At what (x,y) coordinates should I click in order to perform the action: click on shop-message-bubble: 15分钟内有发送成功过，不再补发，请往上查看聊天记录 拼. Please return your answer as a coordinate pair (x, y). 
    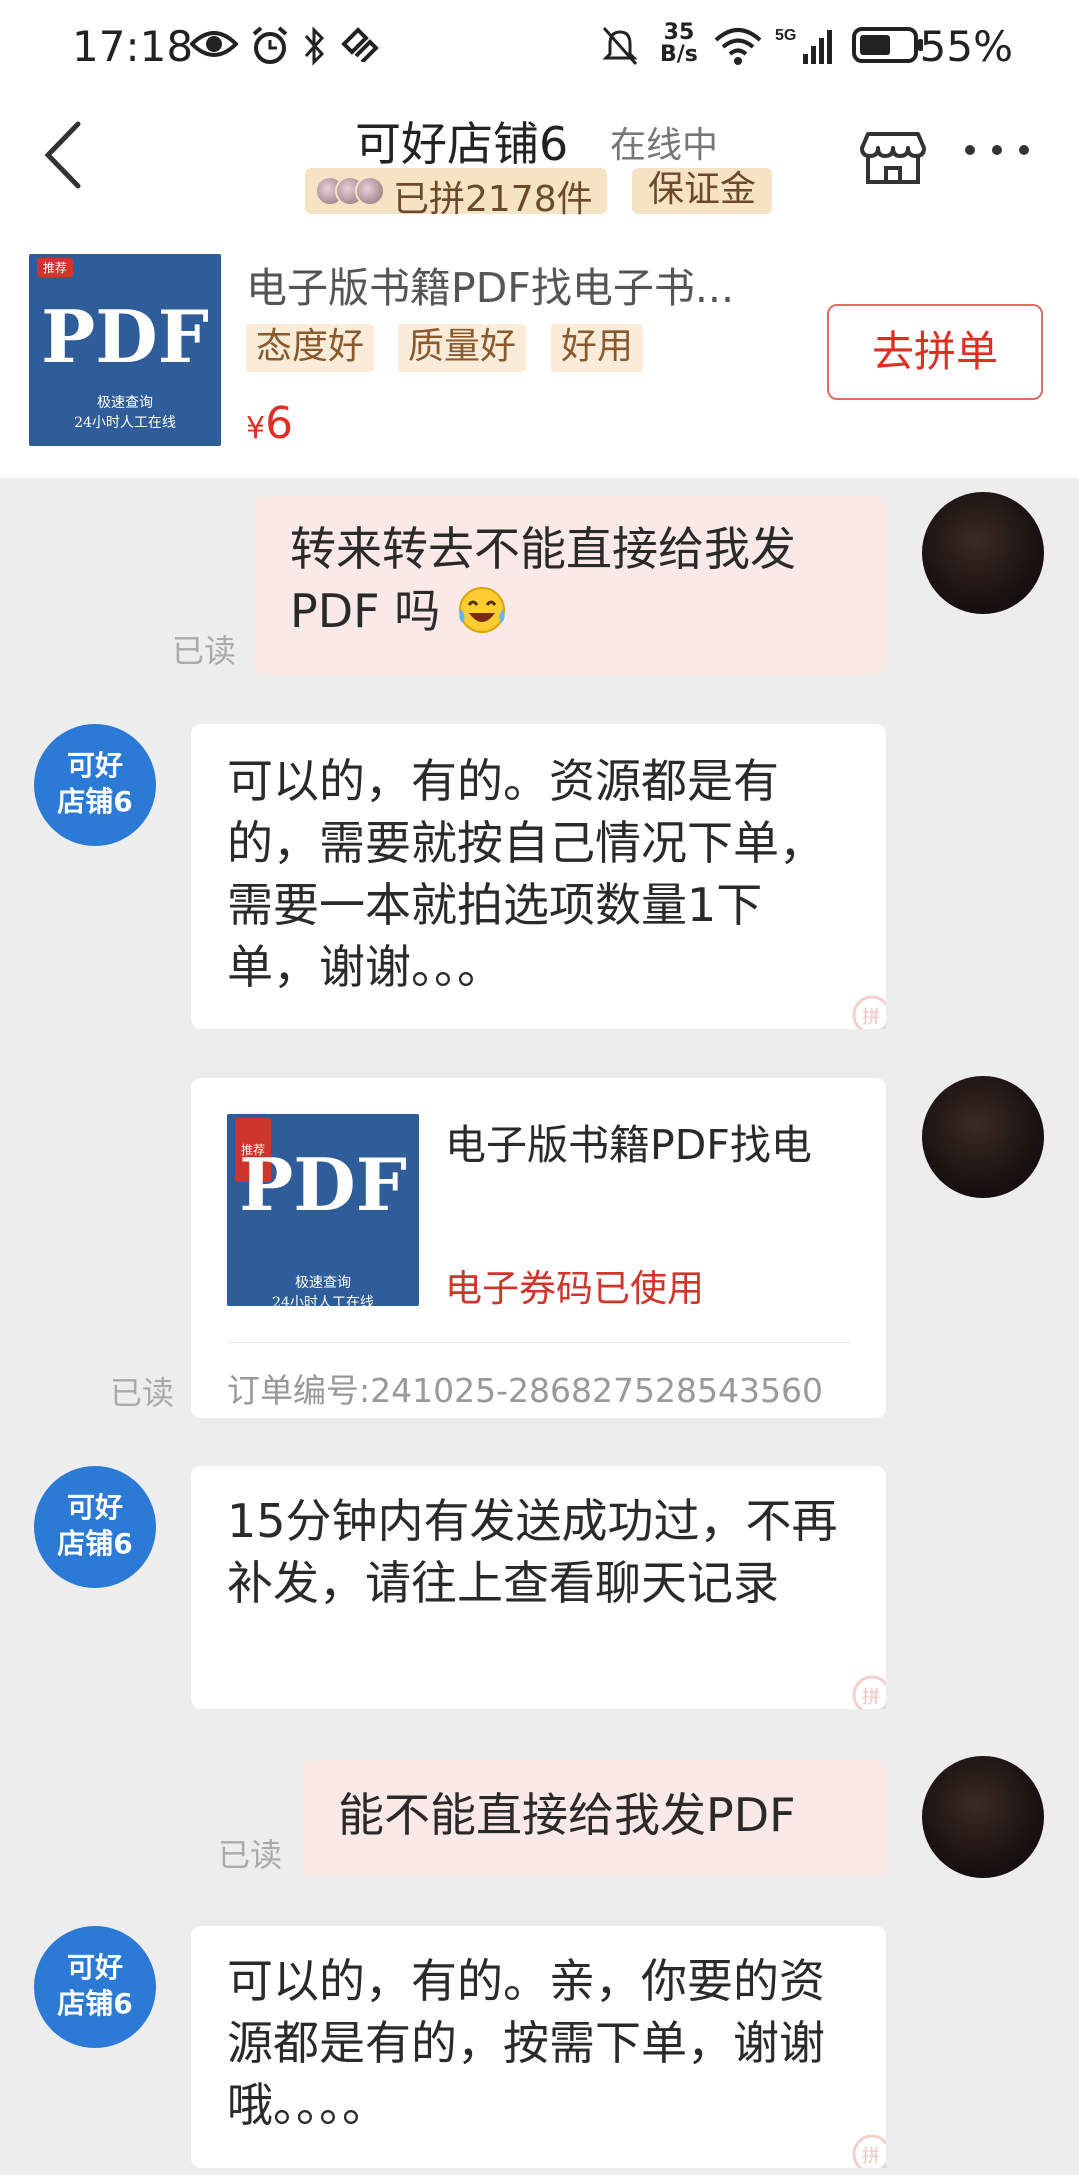
    Looking at the image, I should click on (538, 1587).